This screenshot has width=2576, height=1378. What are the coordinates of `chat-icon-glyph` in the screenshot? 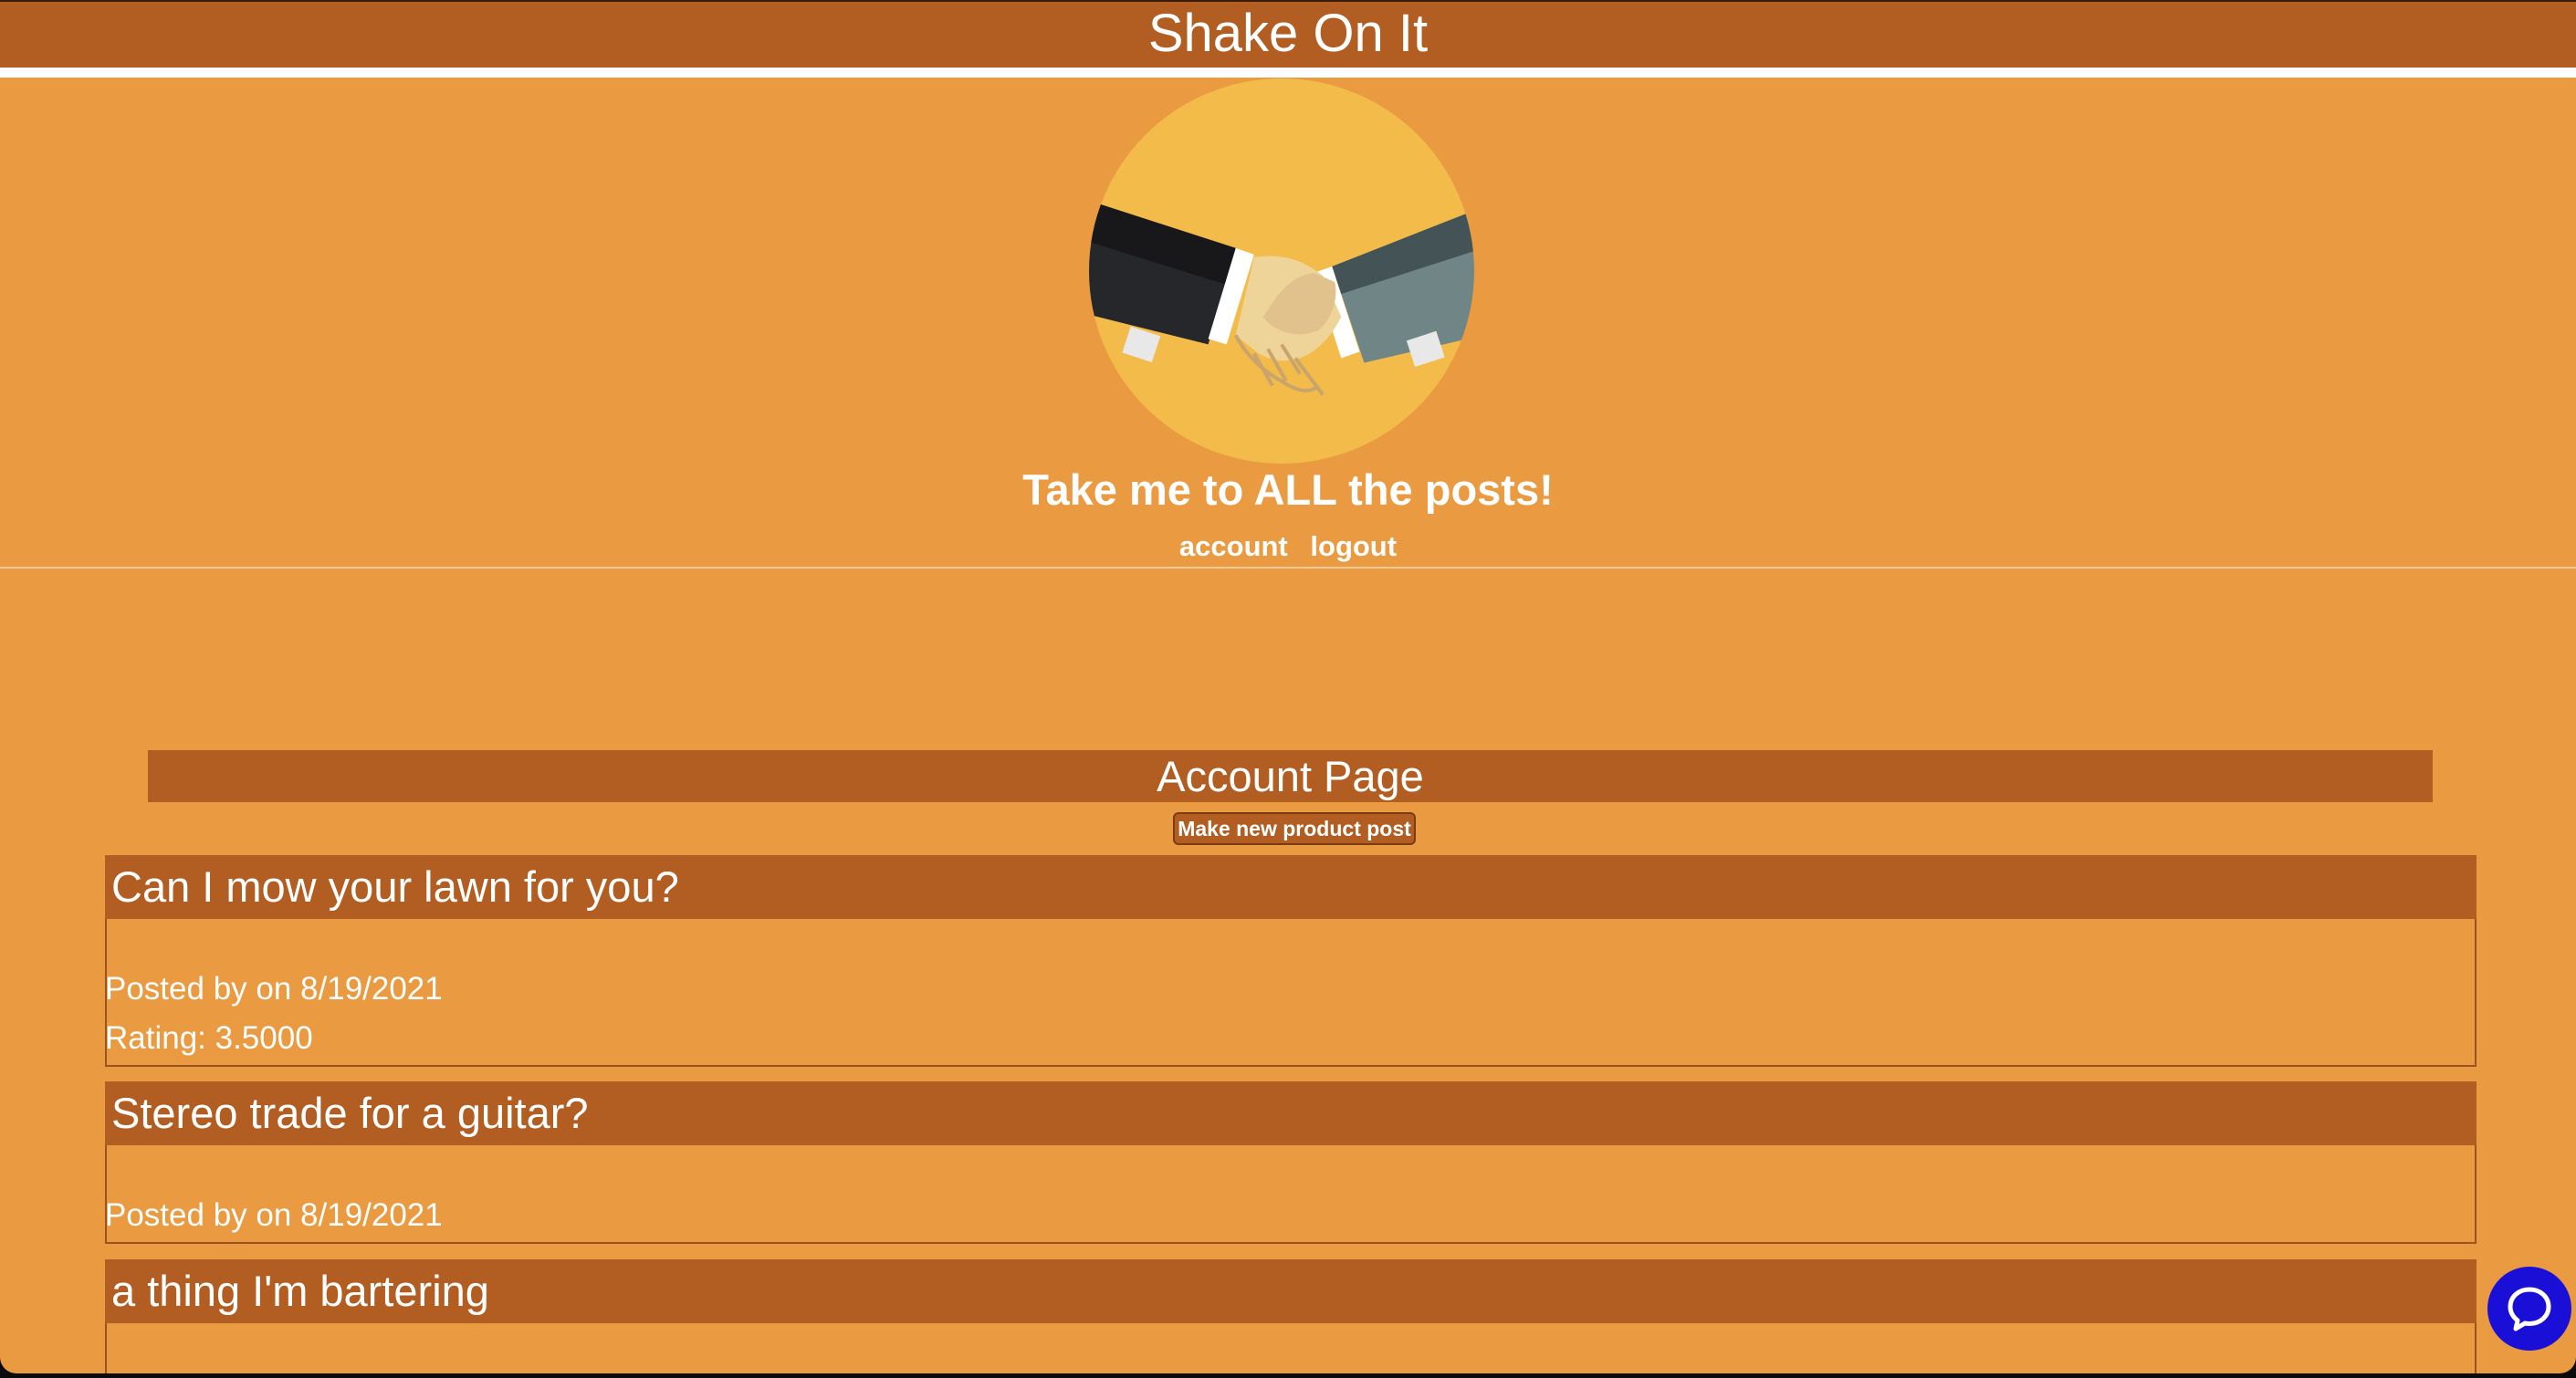 It's located at (2529, 1309).